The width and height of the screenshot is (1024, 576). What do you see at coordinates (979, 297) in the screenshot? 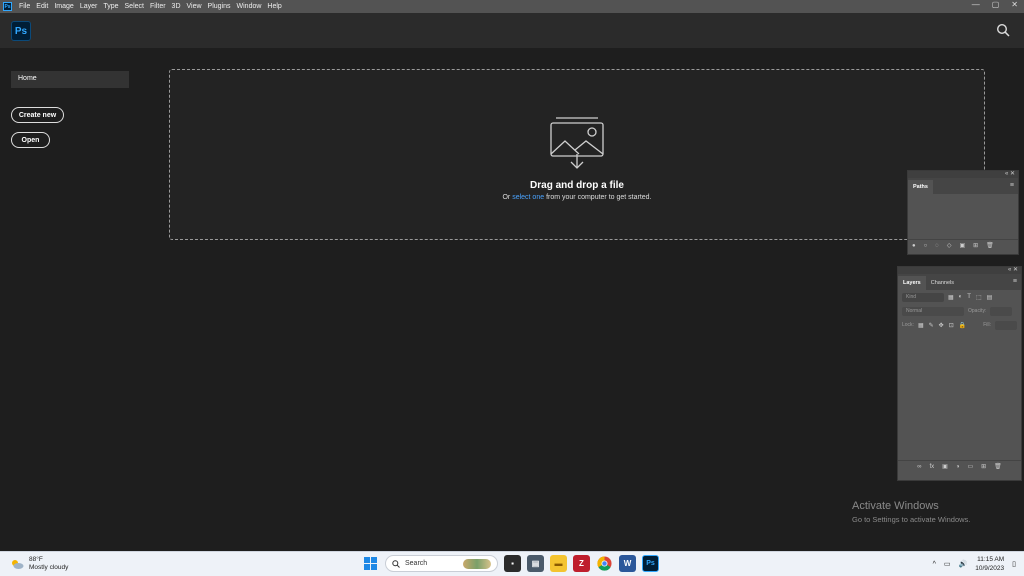
I see `shape-filter-icon: ⬚` at bounding box center [979, 297].